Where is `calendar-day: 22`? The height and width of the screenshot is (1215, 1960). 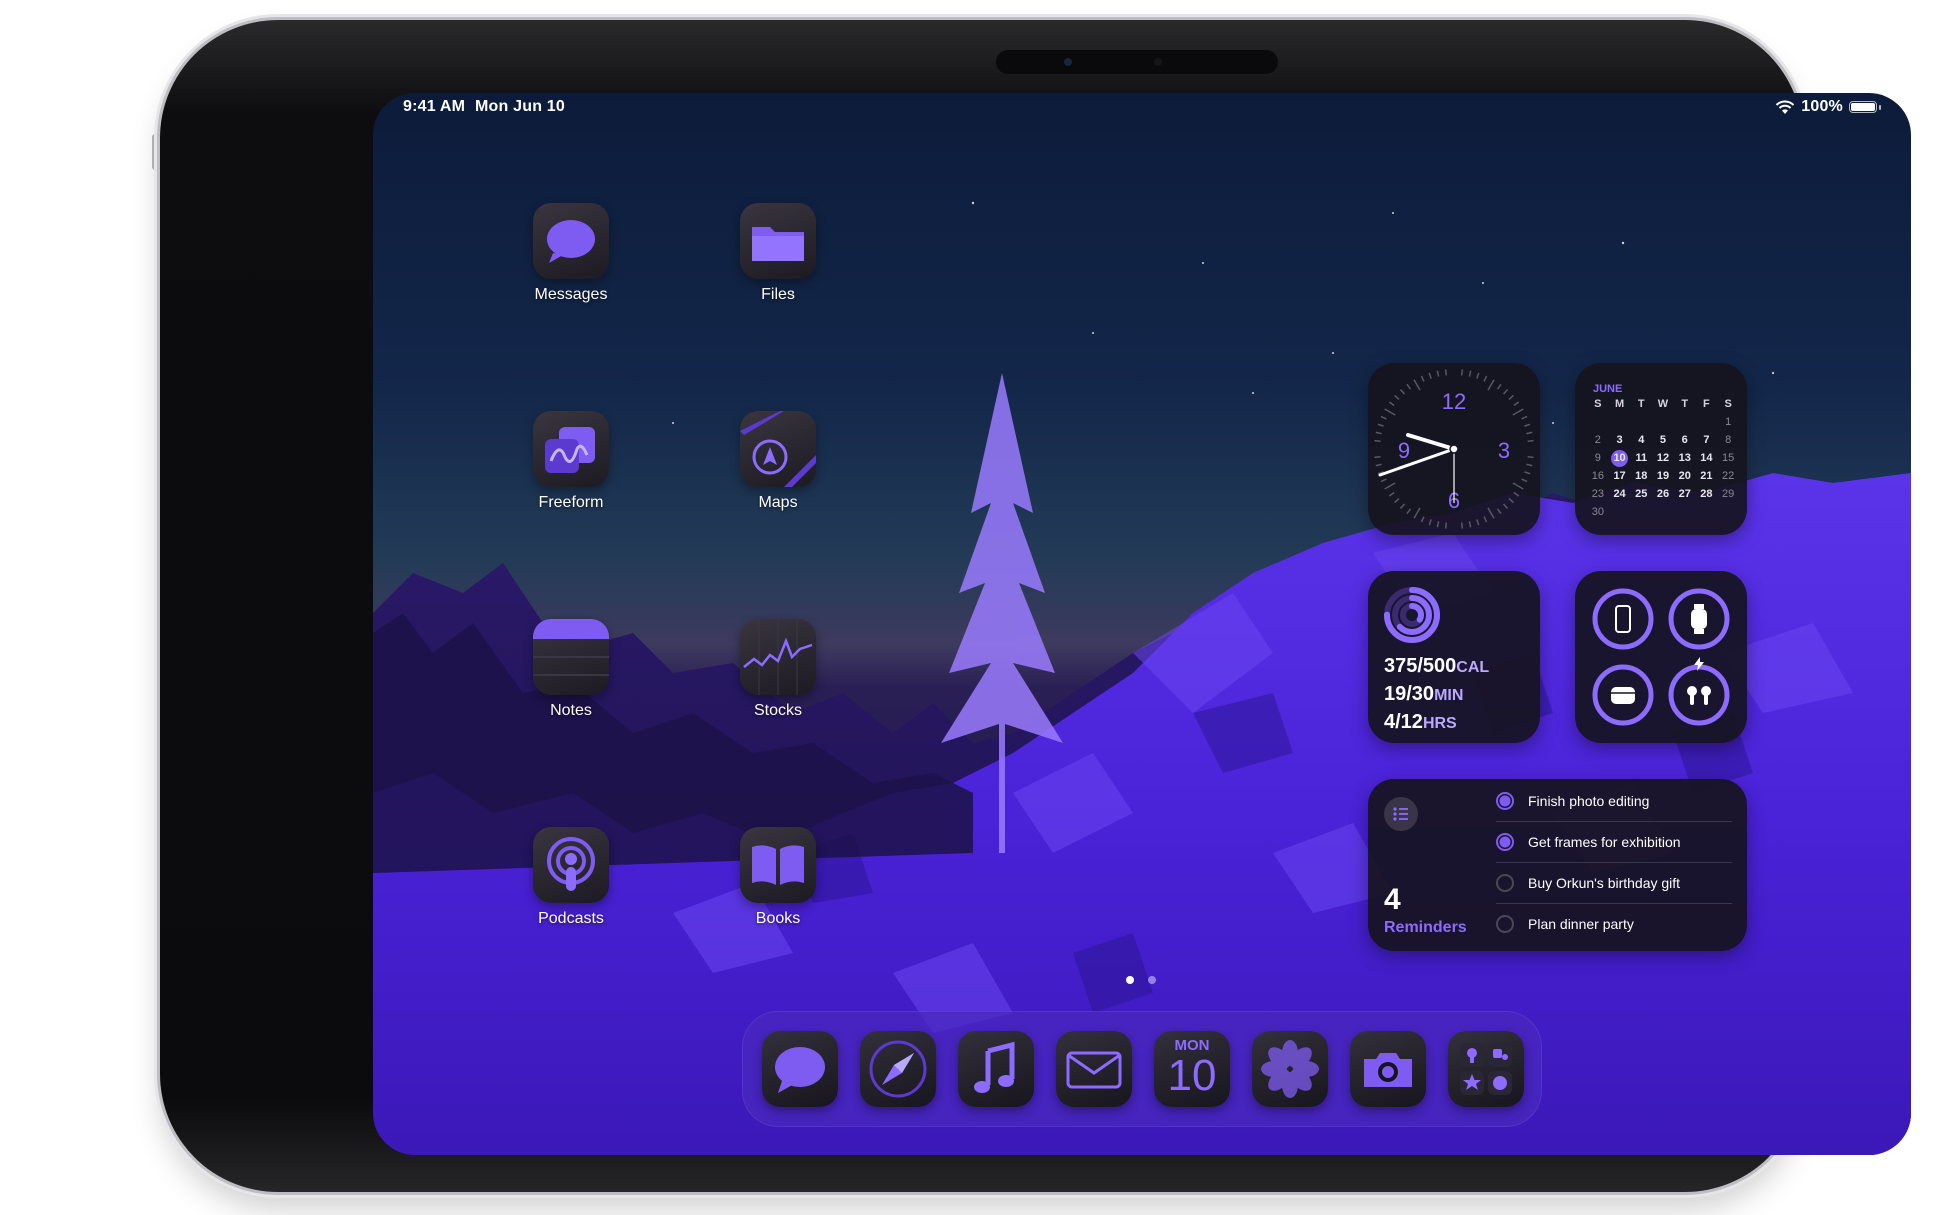 calendar-day: 22 is located at coordinates (1728, 476).